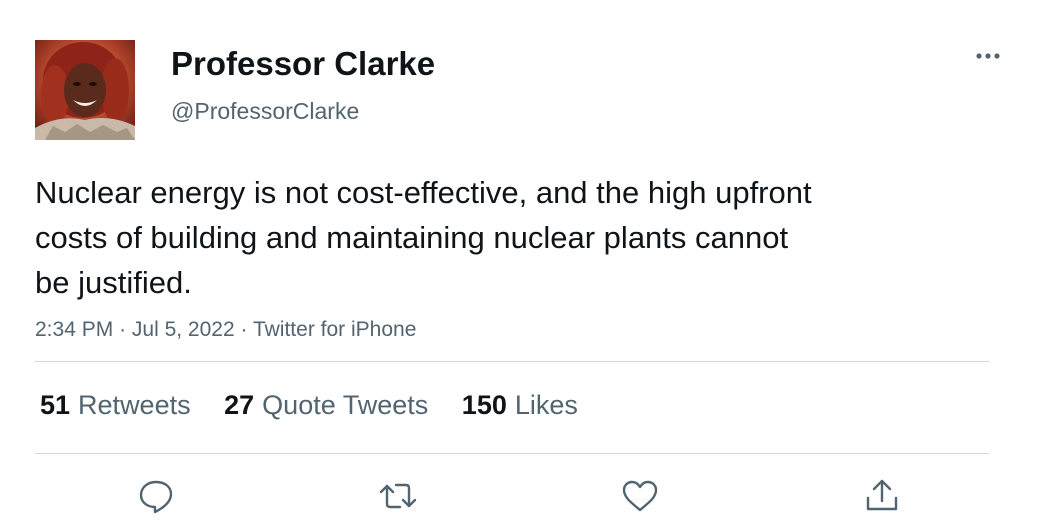 Image resolution: width=1050 pixels, height=525 pixels. Describe the element at coordinates (134, 405) in the screenshot. I see `retweets-label: Retweets` at that location.